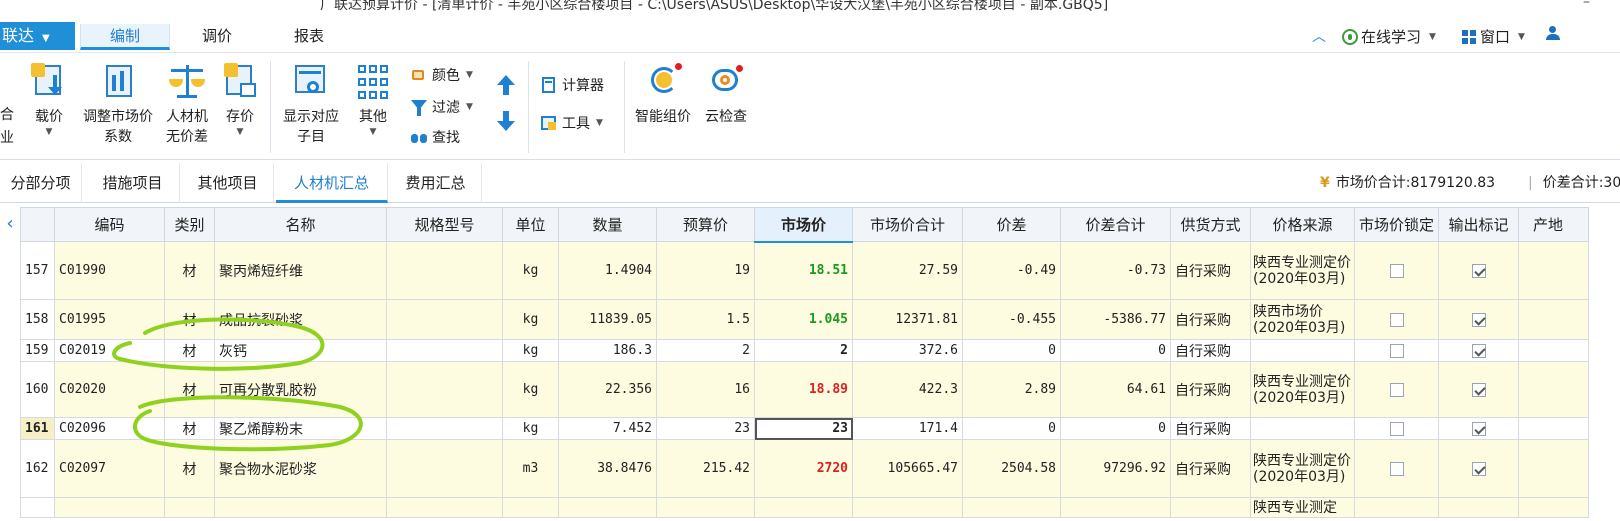 The image size is (1620, 521). What do you see at coordinates (118, 104) in the screenshot?
I see `adjust-market-coefficient-button: 调整市场价 系数` at bounding box center [118, 104].